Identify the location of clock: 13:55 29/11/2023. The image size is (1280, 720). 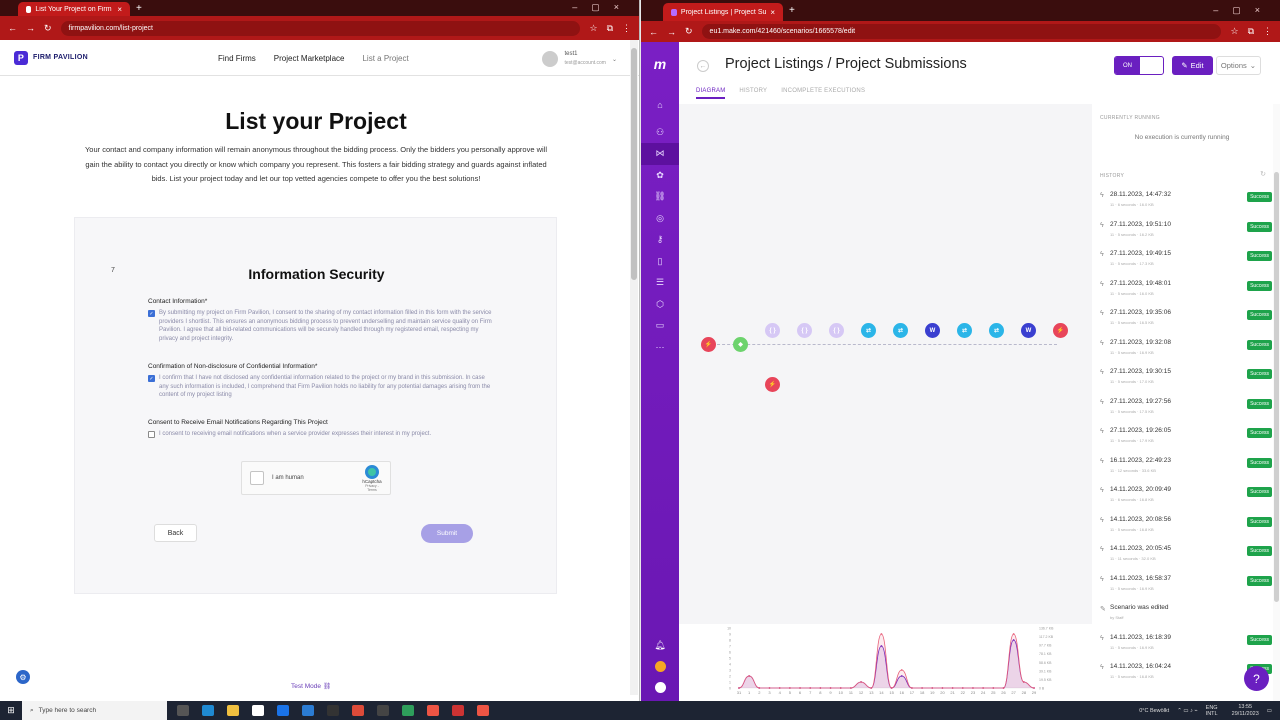
(1245, 711).